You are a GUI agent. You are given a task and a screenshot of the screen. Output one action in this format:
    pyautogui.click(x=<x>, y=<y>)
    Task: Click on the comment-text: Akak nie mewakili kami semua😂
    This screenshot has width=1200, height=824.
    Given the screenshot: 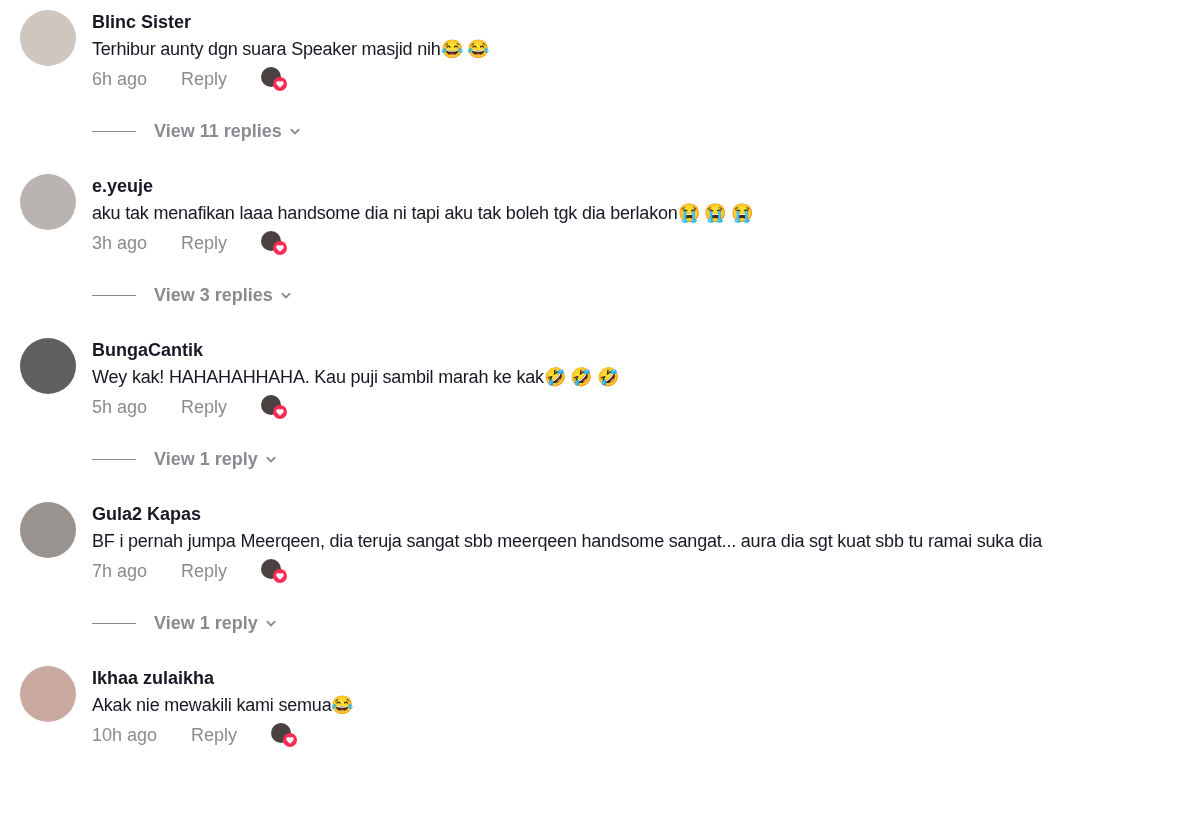 What is the action you would take?
    pyautogui.click(x=223, y=705)
    